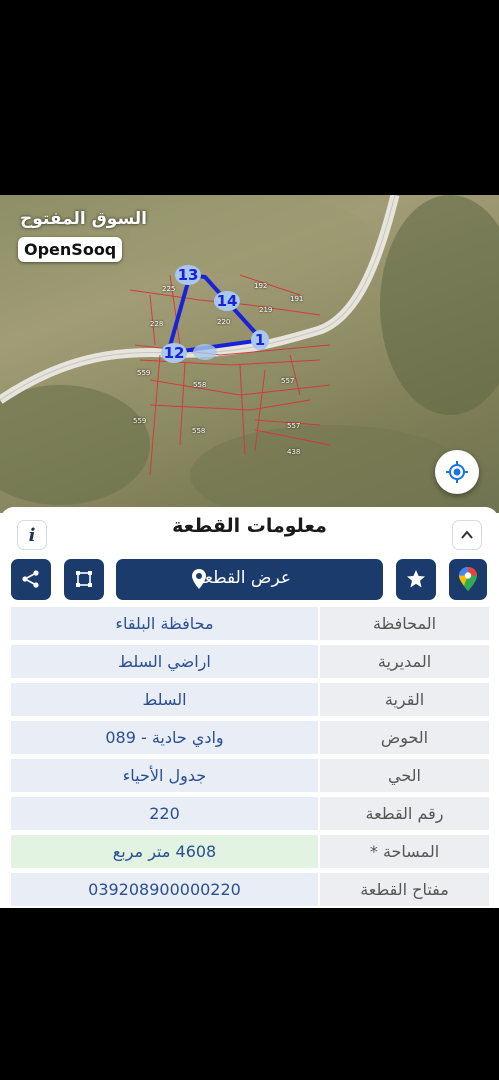 This screenshot has height=1080, width=499. What do you see at coordinates (404, 851) in the screenshot?
I see `detail-label: المساحة *` at bounding box center [404, 851].